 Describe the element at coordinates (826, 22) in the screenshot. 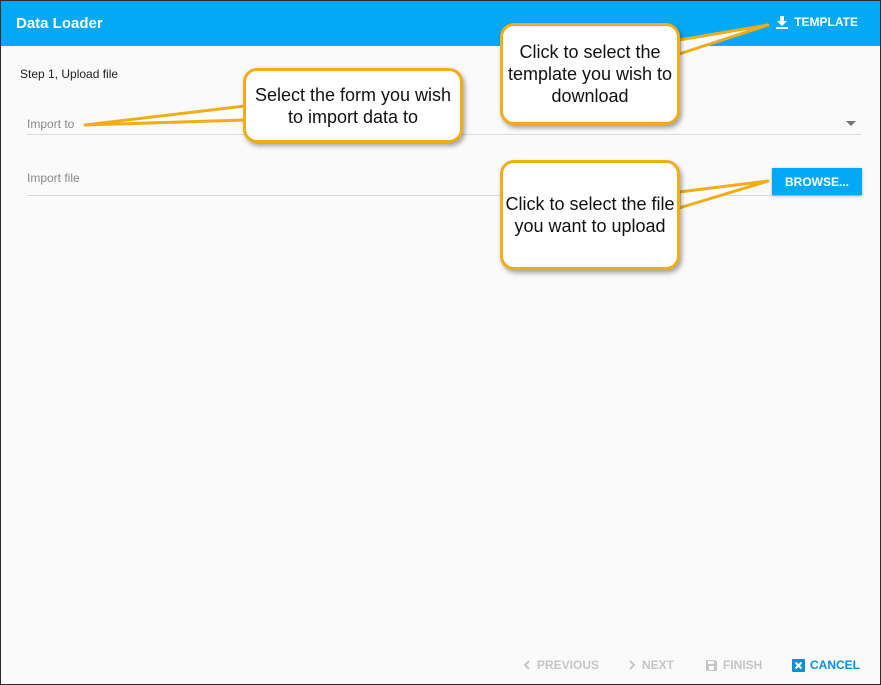

I see `template-button-label: TEMPLATE` at that location.